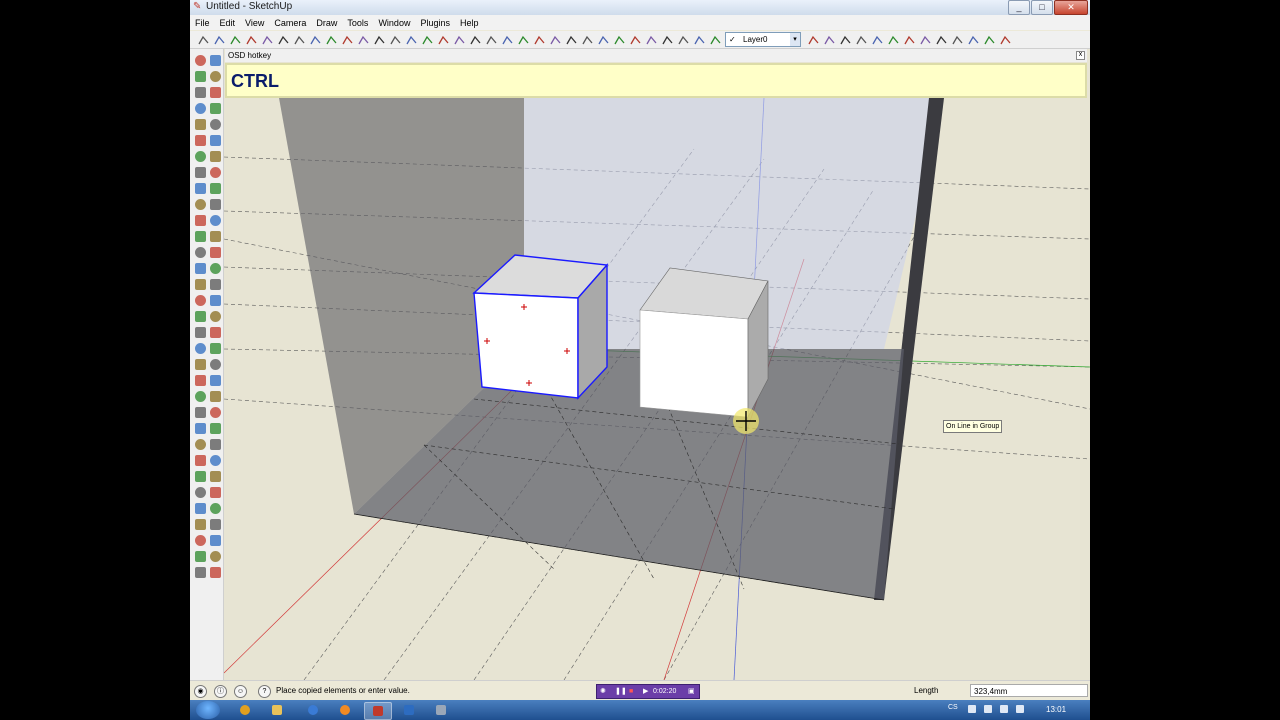 The image size is (1280, 720). I want to click on dome-tool-icon, so click(200, 396).